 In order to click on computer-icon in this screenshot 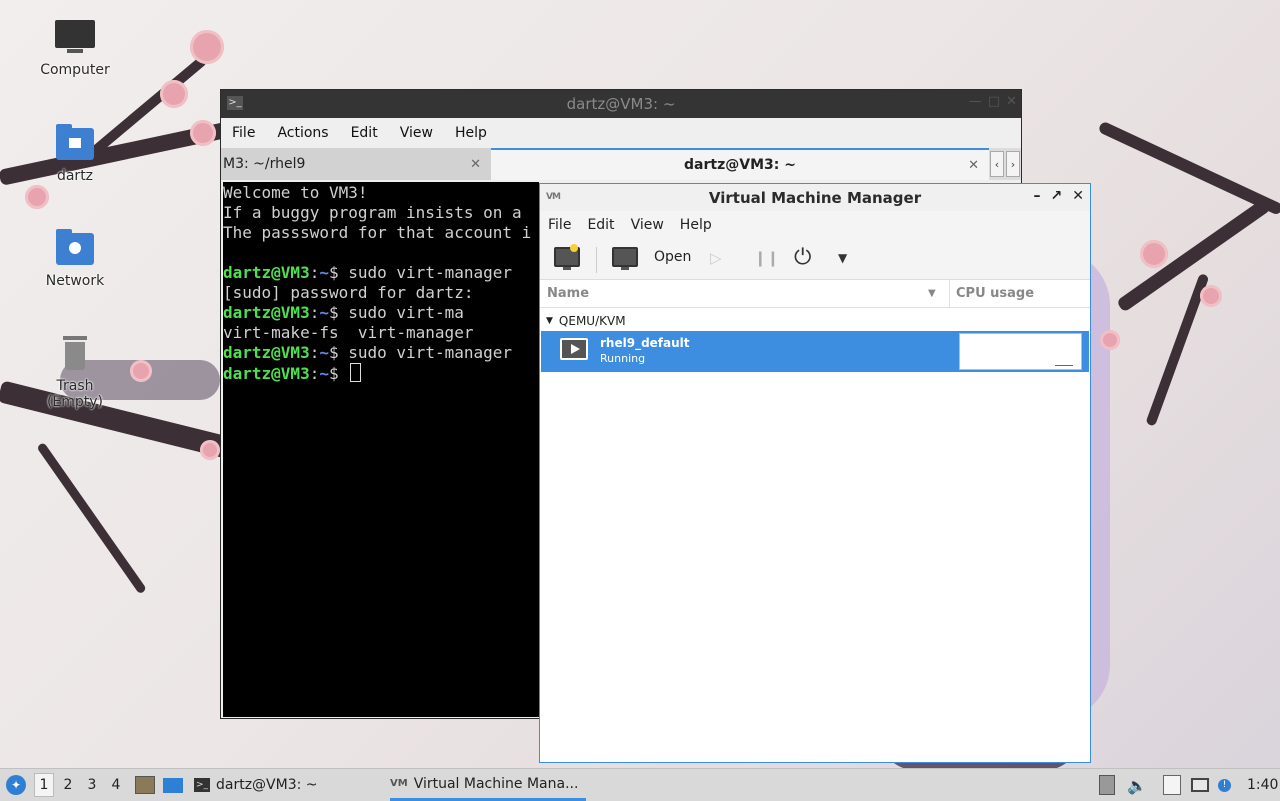, I will do `click(75, 38)`.